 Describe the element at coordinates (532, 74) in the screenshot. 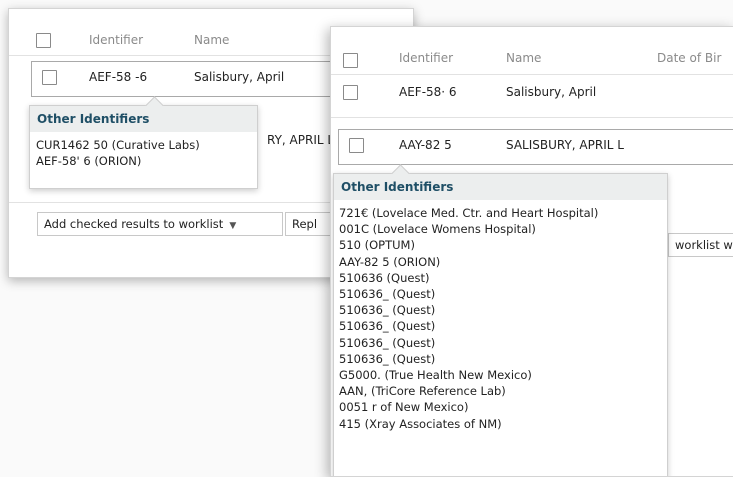

I see `header-divider` at that location.